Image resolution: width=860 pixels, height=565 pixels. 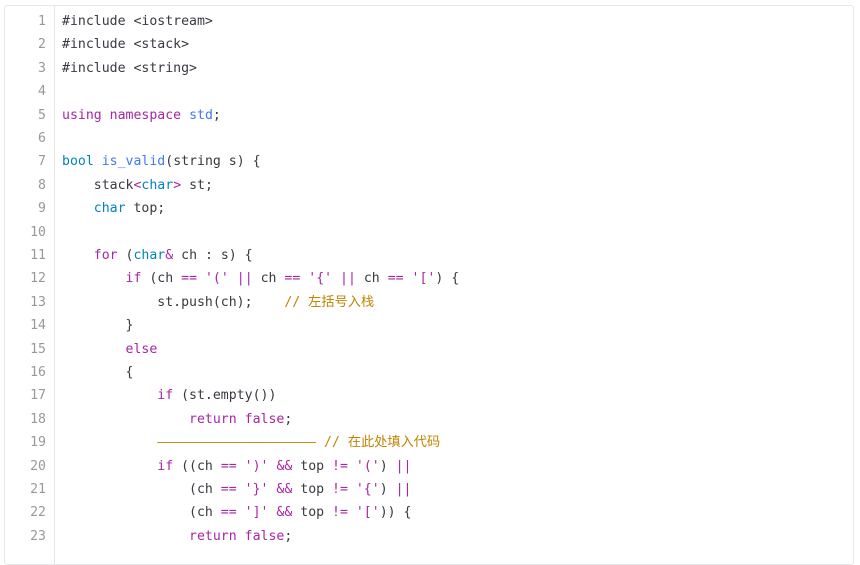 What do you see at coordinates (288, 536) in the screenshot?
I see `code-token: ;` at bounding box center [288, 536].